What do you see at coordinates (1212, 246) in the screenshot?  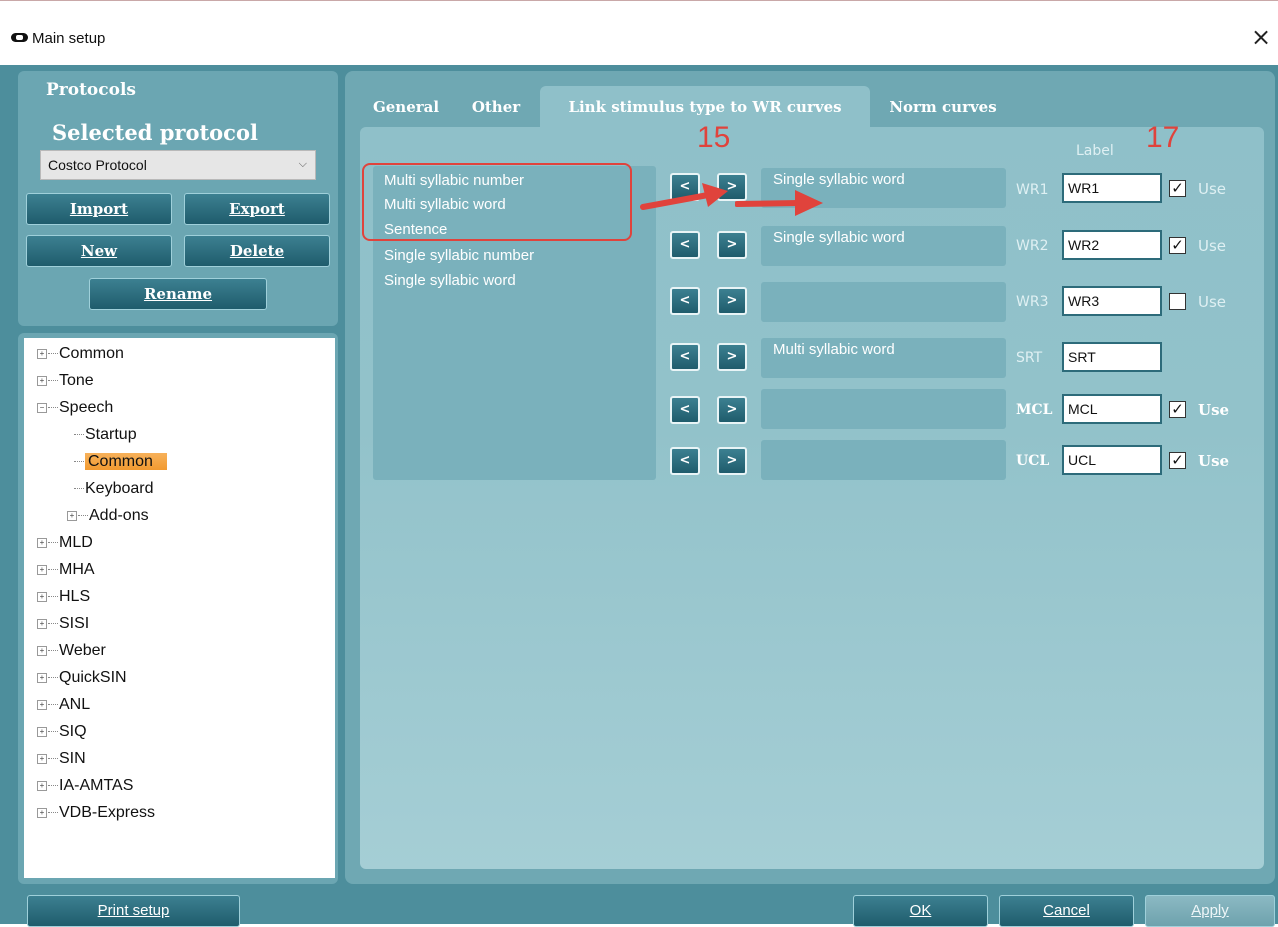 I see `wr2-use-label: Use` at bounding box center [1212, 246].